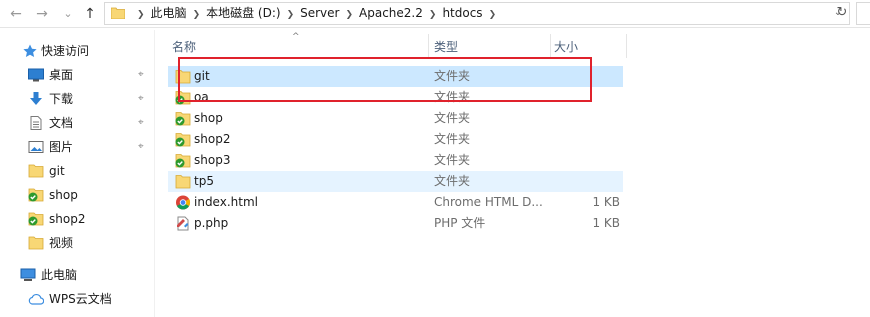 Image resolution: width=870 pixels, height=317 pixels. I want to click on sidebar-item-shop2: shop2, so click(77, 219).